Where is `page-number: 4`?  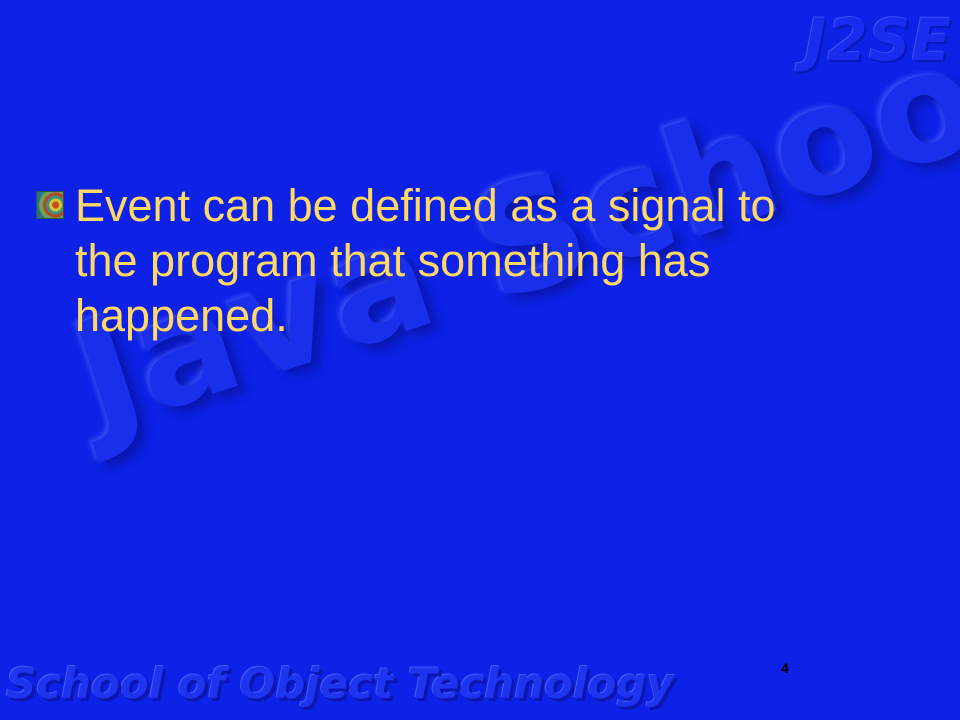
page-number: 4 is located at coordinates (785, 668).